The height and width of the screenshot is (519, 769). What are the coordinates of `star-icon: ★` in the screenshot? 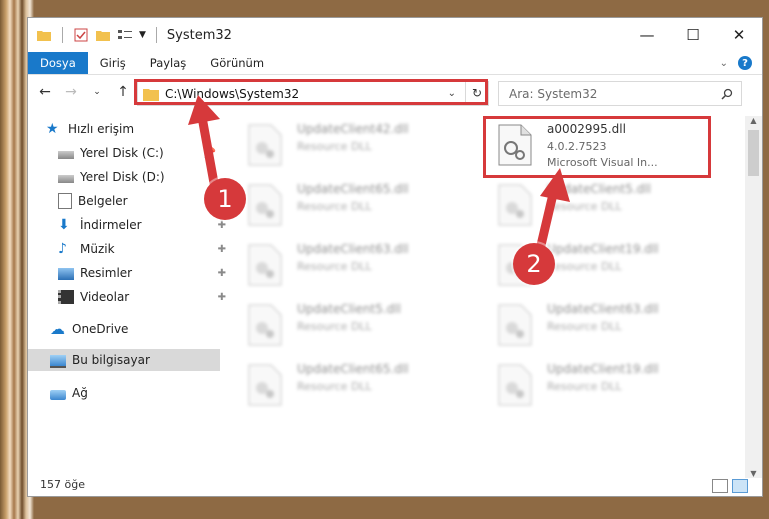 It's located at (52, 129).